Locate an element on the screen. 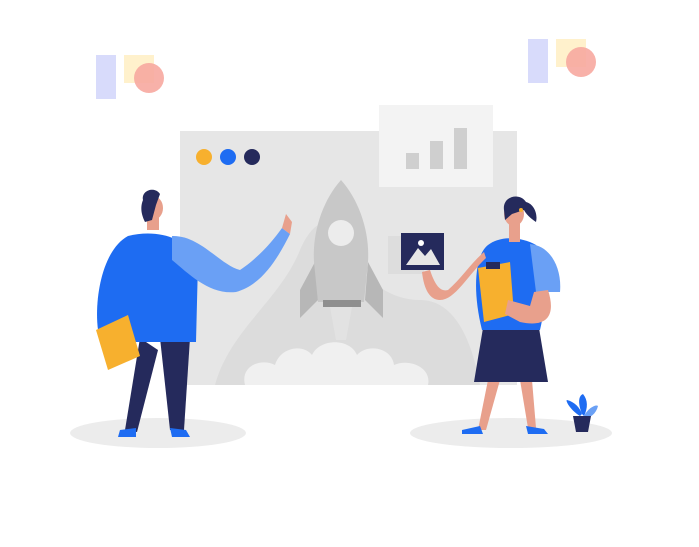  window-dot-orange is located at coordinates (204, 157).